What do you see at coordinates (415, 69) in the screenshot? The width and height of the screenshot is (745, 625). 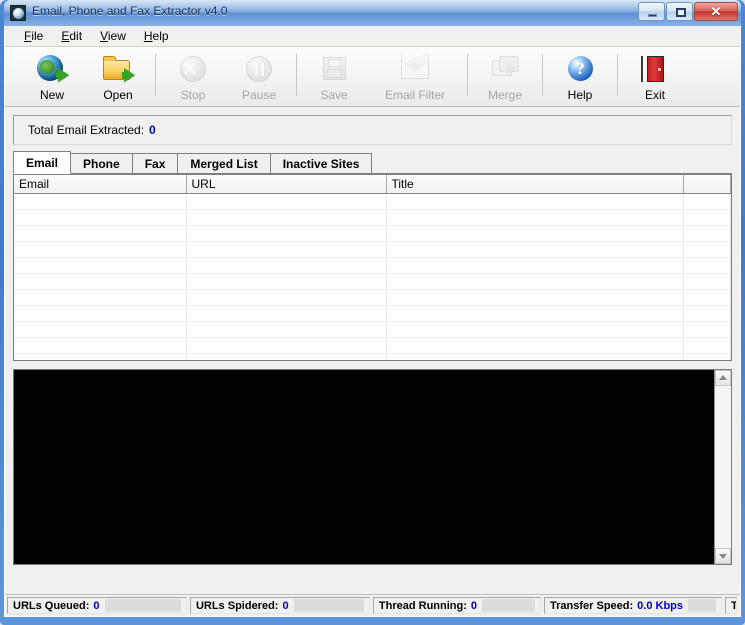 I see `envelope-icon` at bounding box center [415, 69].